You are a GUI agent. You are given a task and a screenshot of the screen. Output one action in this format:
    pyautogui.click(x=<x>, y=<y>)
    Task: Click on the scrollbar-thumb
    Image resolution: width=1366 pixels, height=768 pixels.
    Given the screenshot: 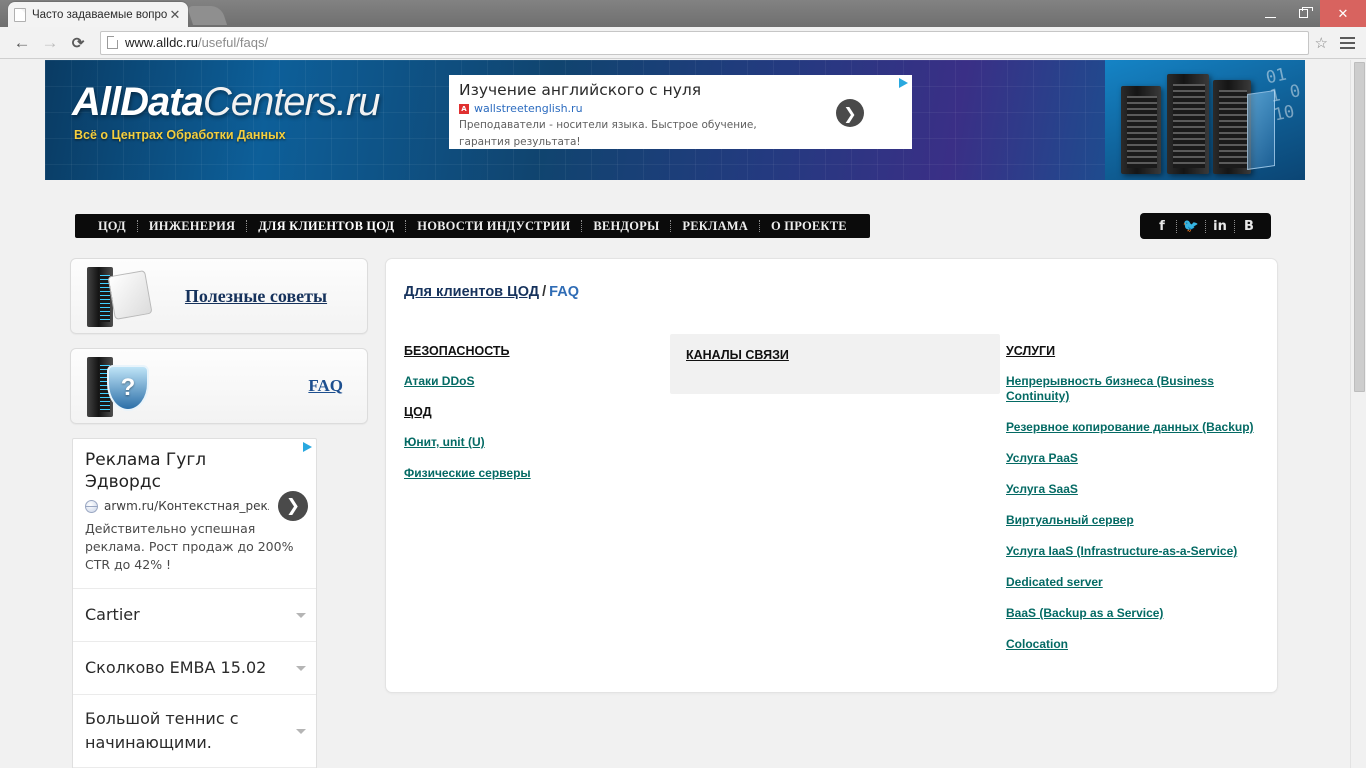 What is the action you would take?
    pyautogui.click(x=1359, y=227)
    